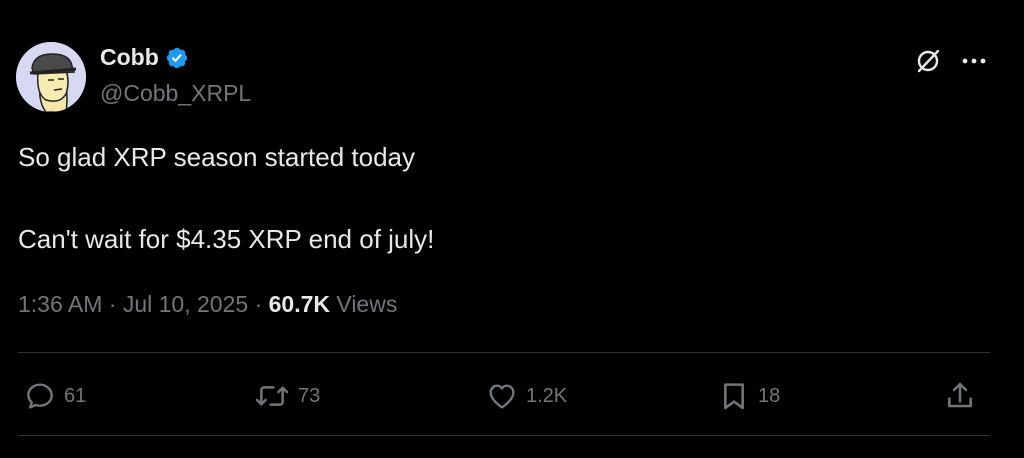  What do you see at coordinates (226, 239) in the screenshot?
I see `tweet-text-line-2: Can't wait for $4.35 XRP end of july!` at bounding box center [226, 239].